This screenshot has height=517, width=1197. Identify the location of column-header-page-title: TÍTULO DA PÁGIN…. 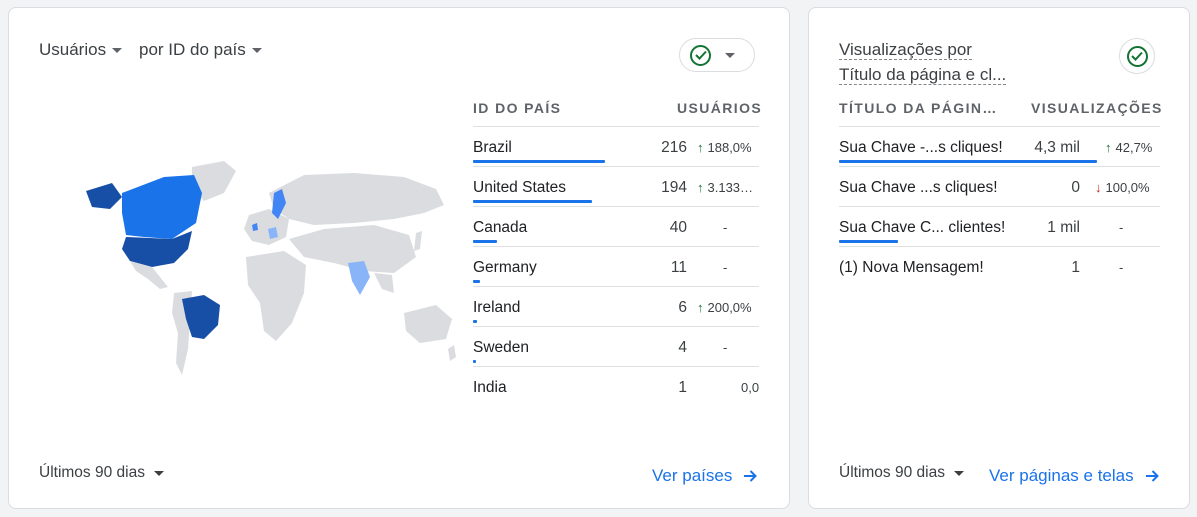
(918, 108).